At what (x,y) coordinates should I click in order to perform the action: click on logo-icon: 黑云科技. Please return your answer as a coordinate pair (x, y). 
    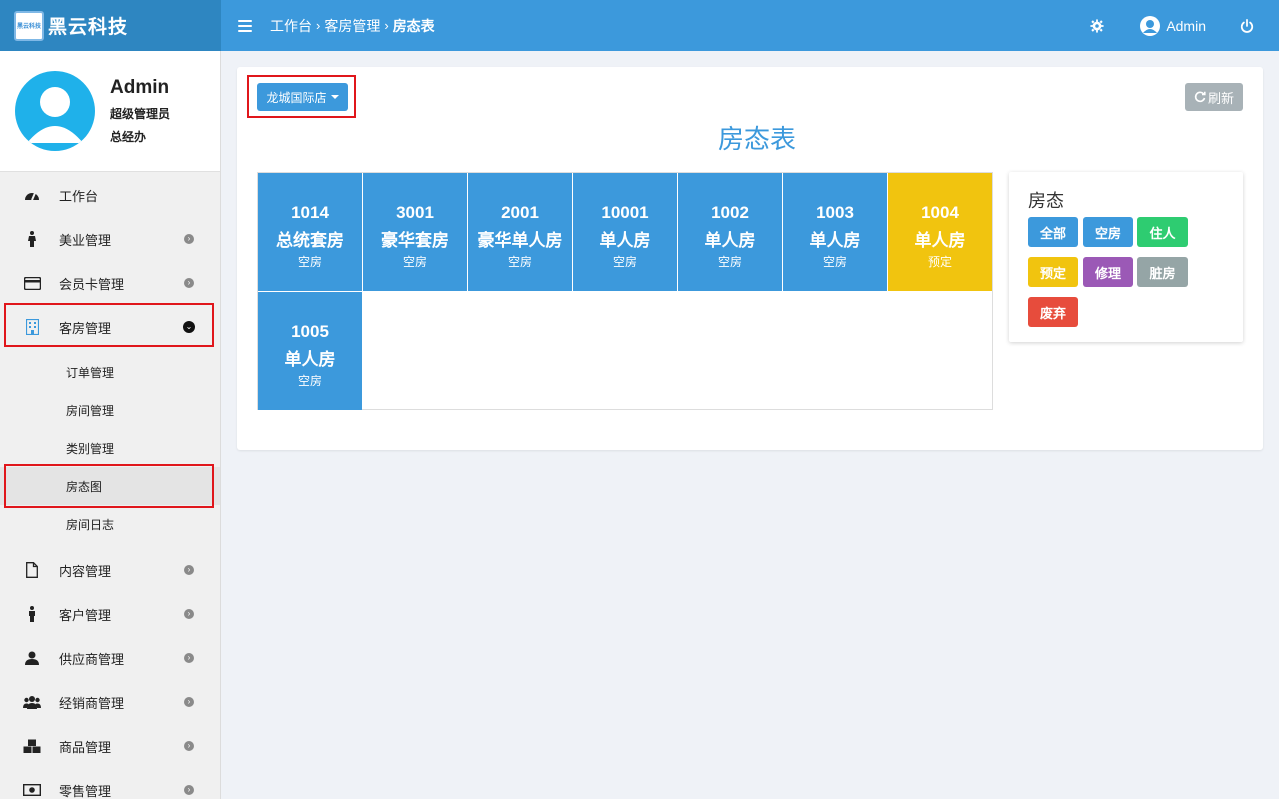
    Looking at the image, I should click on (29, 25).